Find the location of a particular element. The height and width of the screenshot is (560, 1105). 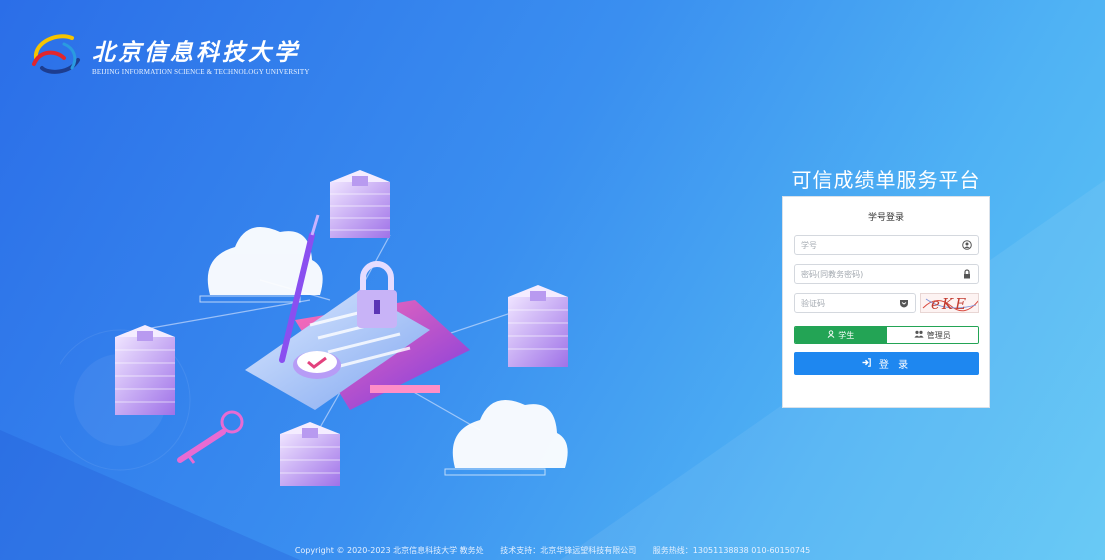

bistu-logo-icon is located at coordinates (56, 54).